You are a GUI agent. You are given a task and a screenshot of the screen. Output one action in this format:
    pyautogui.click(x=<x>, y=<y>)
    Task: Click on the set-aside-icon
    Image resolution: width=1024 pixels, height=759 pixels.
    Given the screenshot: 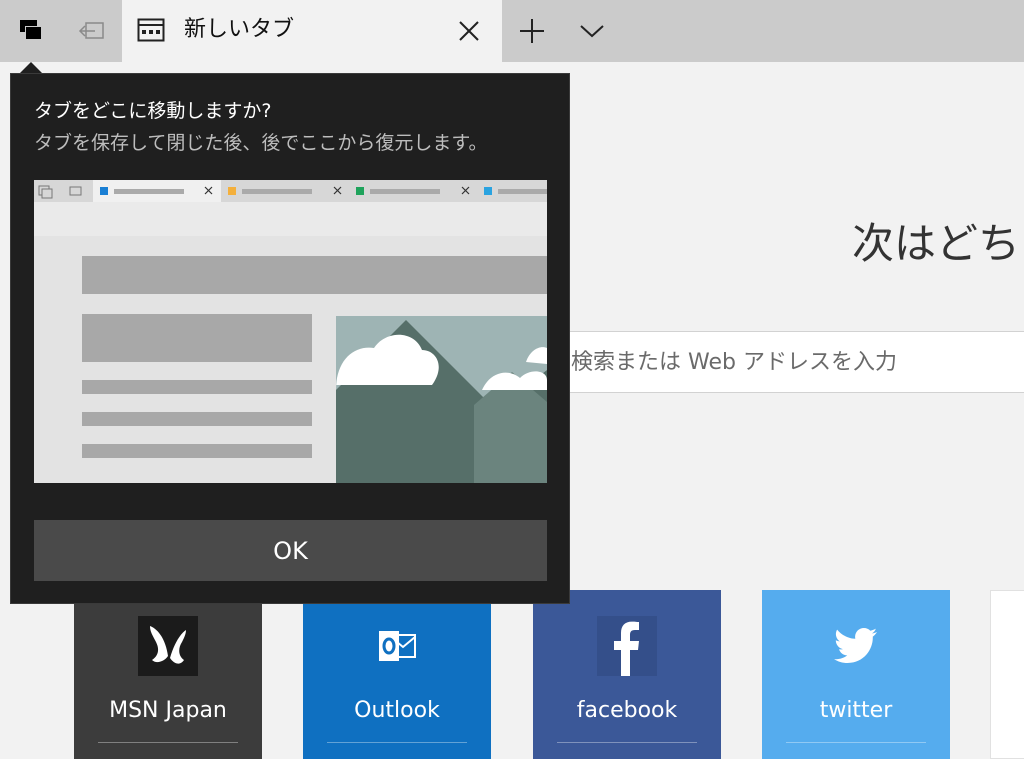 What is the action you would take?
    pyautogui.click(x=31, y=30)
    